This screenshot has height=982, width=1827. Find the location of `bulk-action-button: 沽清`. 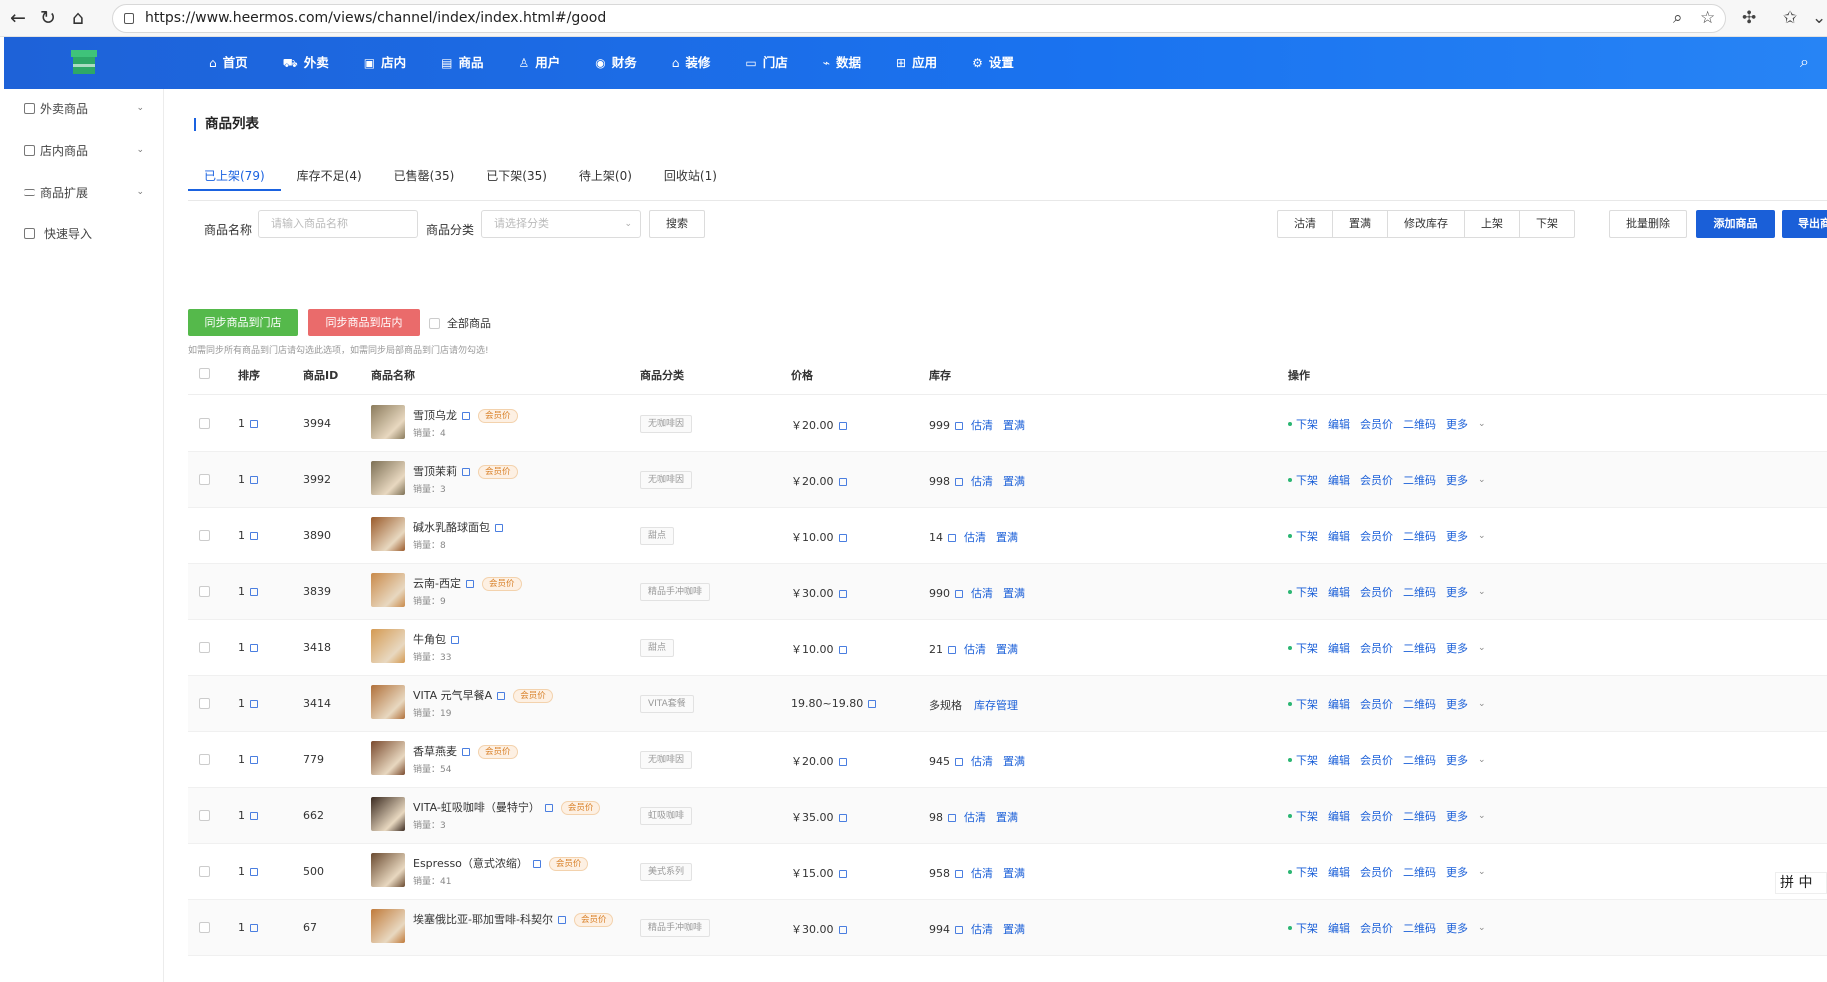

bulk-action-button: 沽清 is located at coordinates (1305, 224).